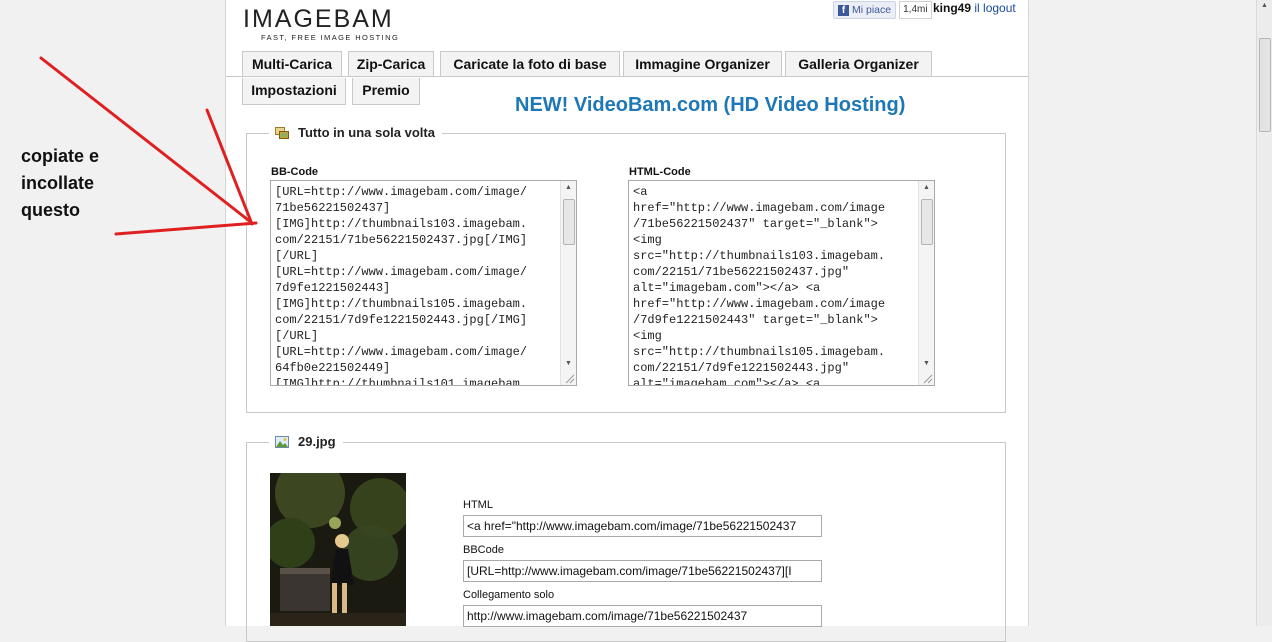 This screenshot has height=642, width=1272. Describe the element at coordinates (1264, 5) in the screenshot. I see `window-scroll-up-icon: ▲` at that location.